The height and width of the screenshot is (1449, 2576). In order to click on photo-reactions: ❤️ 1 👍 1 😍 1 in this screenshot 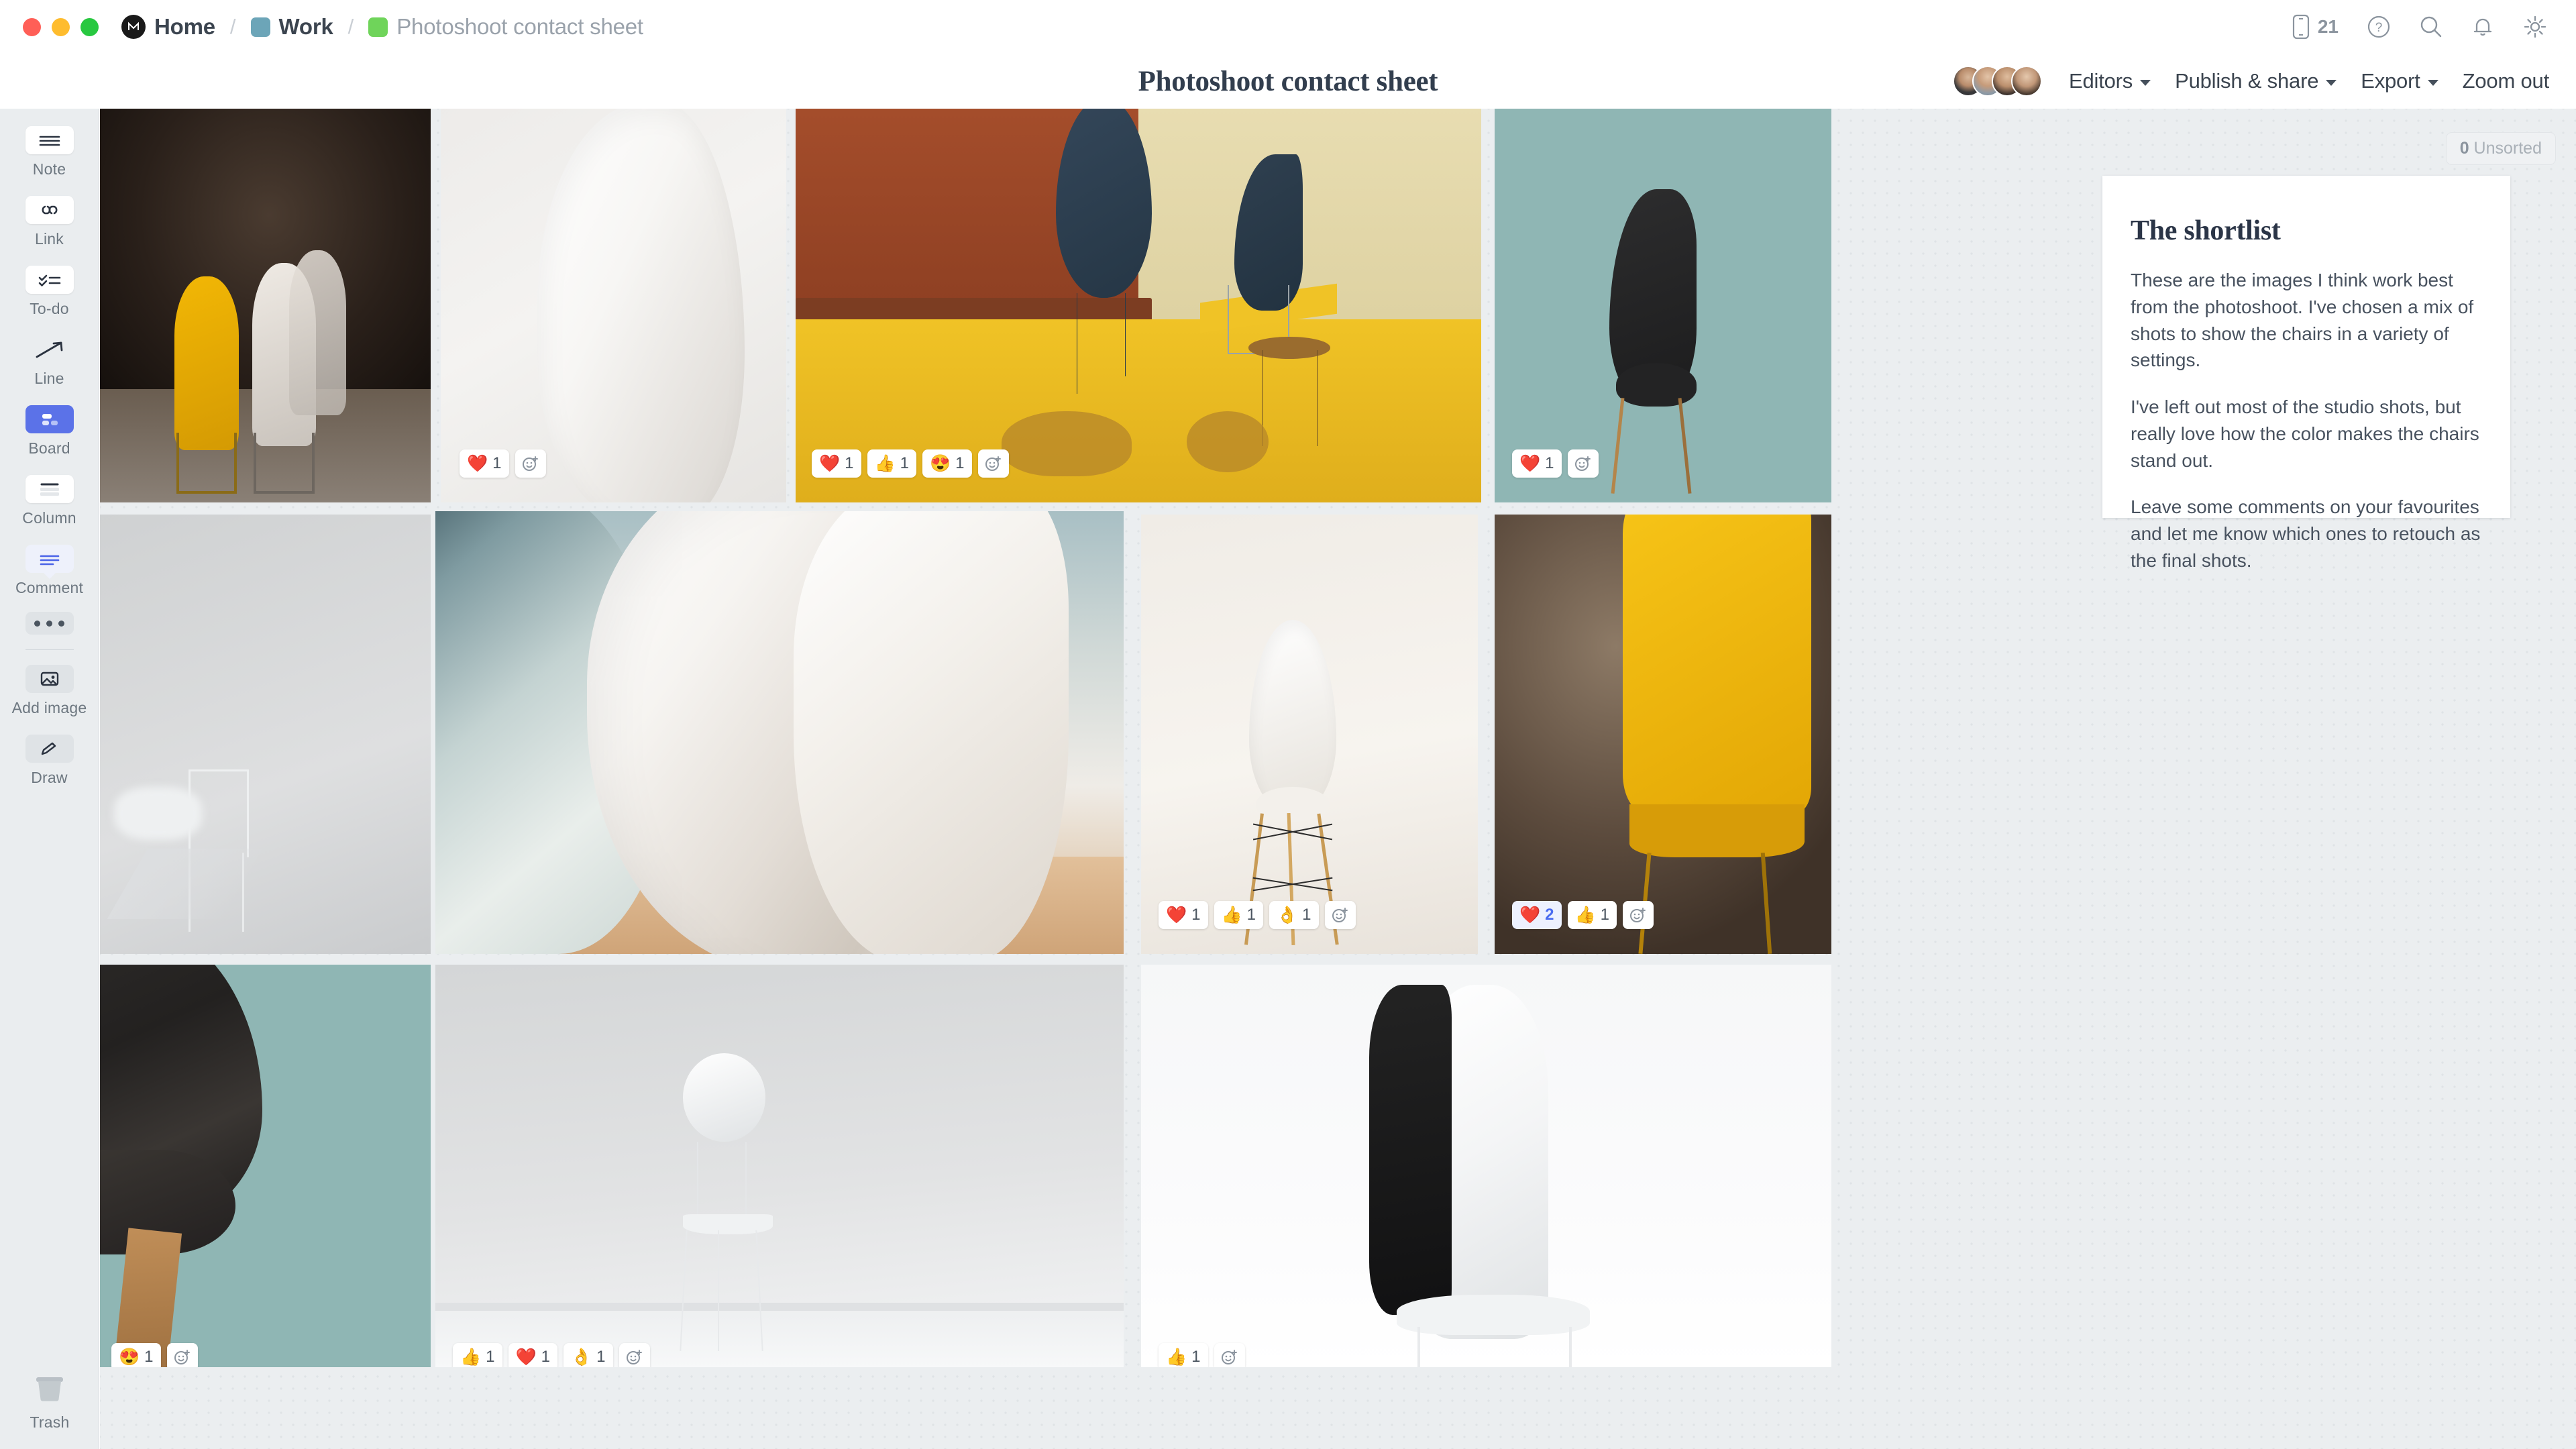, I will do `click(910, 463)`.